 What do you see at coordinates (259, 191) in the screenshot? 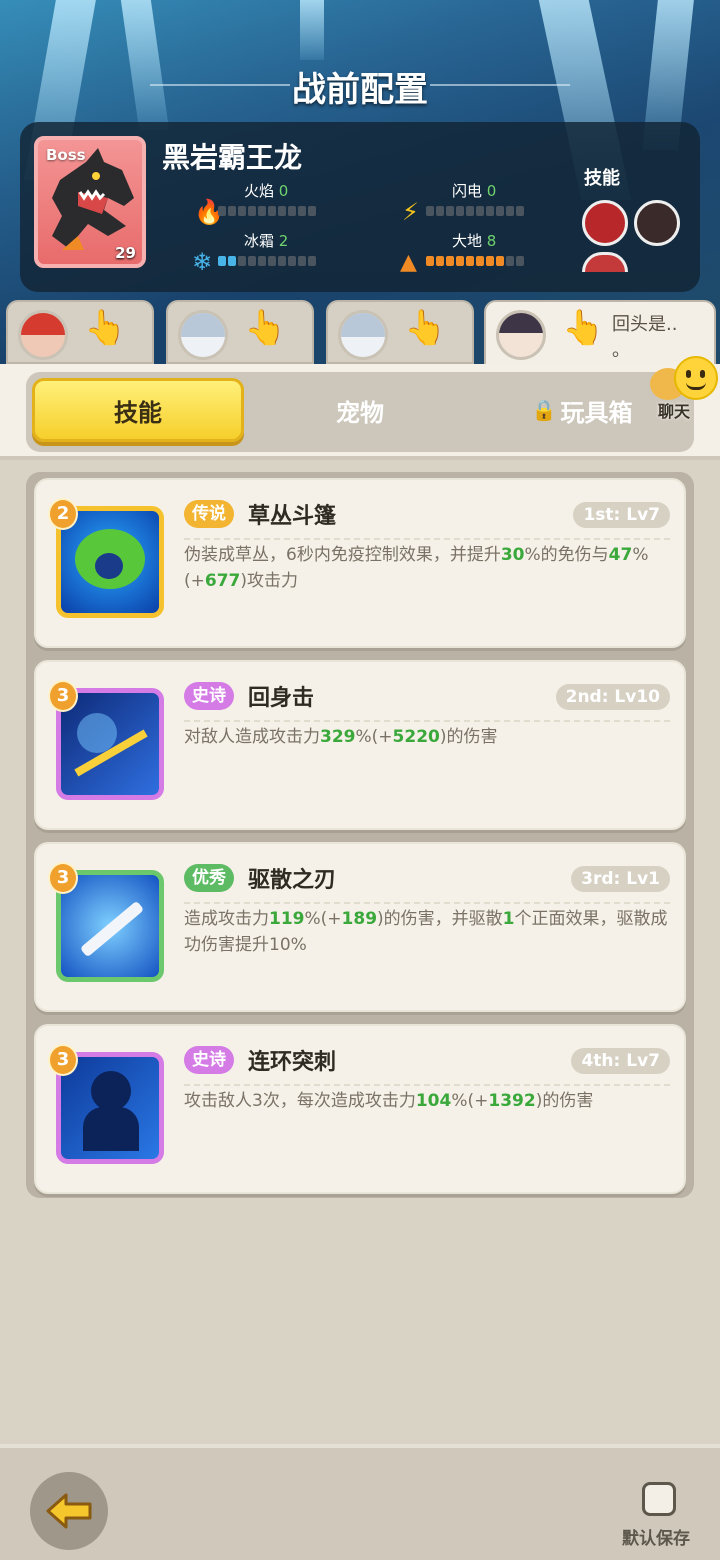
I see `stat-fire-label: 火焰` at bounding box center [259, 191].